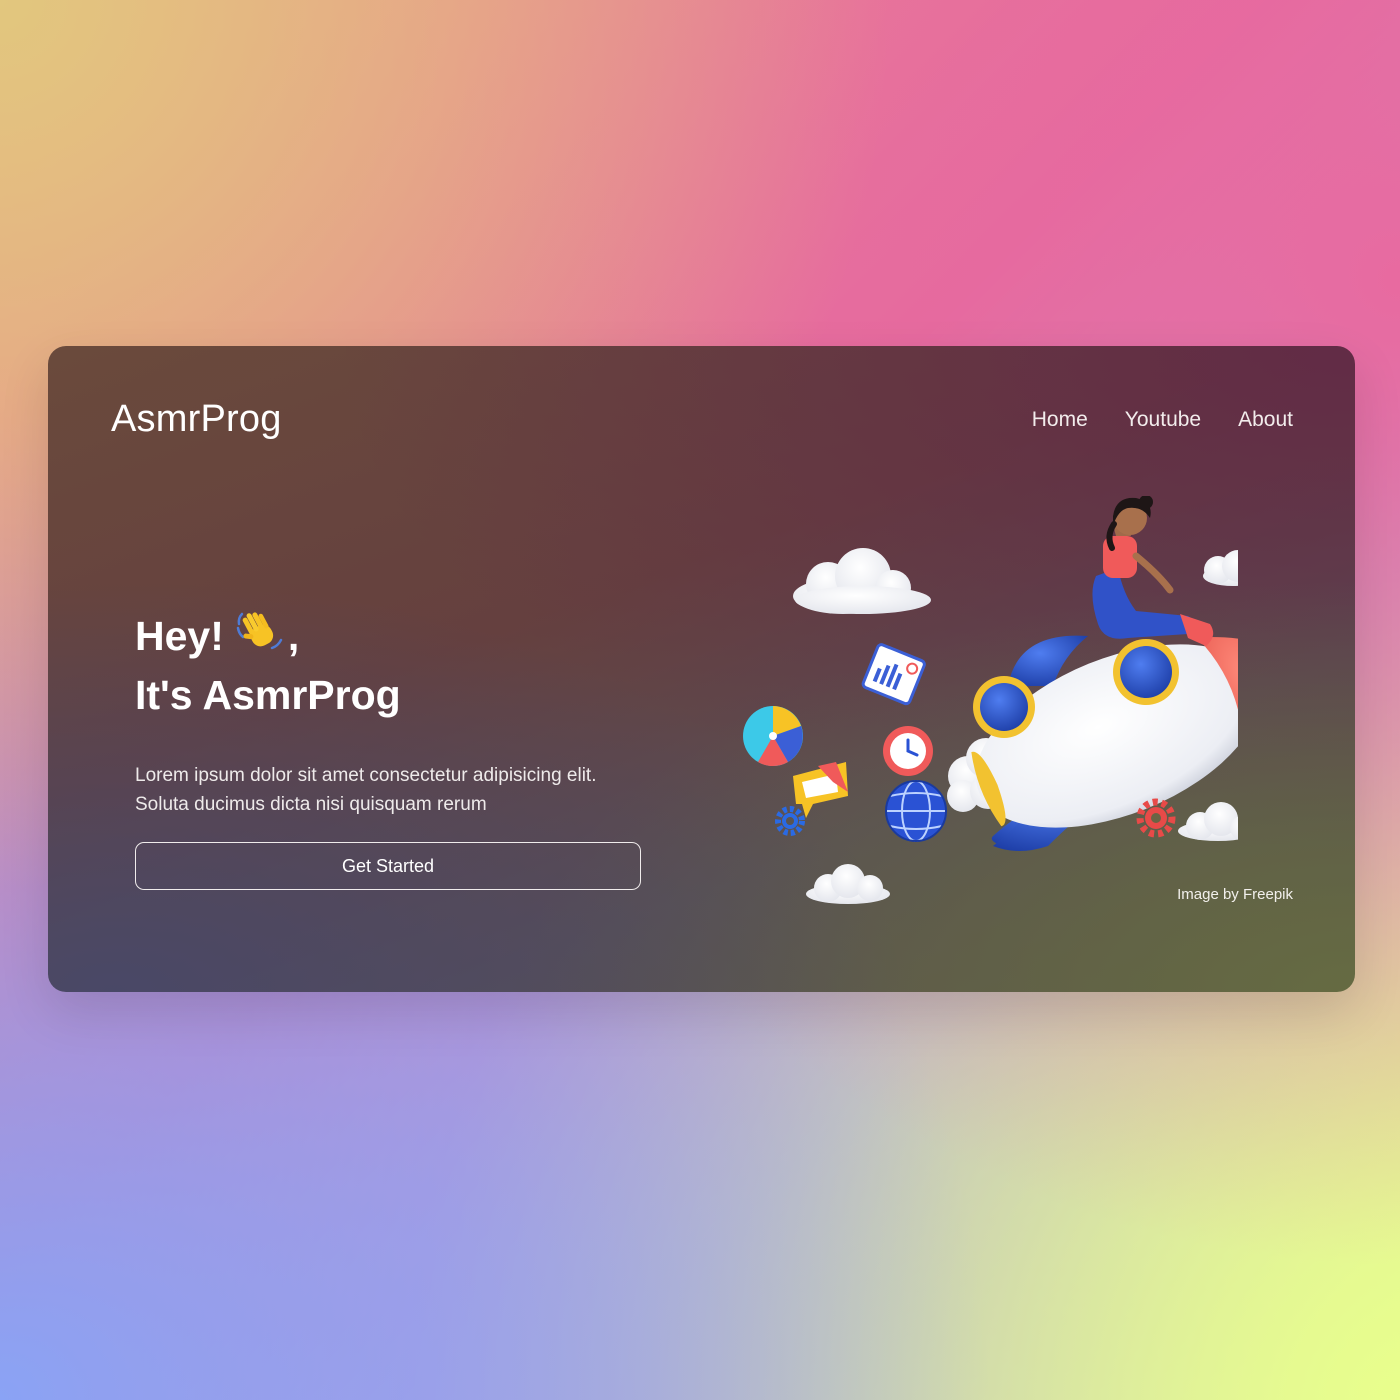 The width and height of the screenshot is (1400, 1400). Describe the element at coordinates (908, 751) in the screenshot. I see `clock-icon` at that location.